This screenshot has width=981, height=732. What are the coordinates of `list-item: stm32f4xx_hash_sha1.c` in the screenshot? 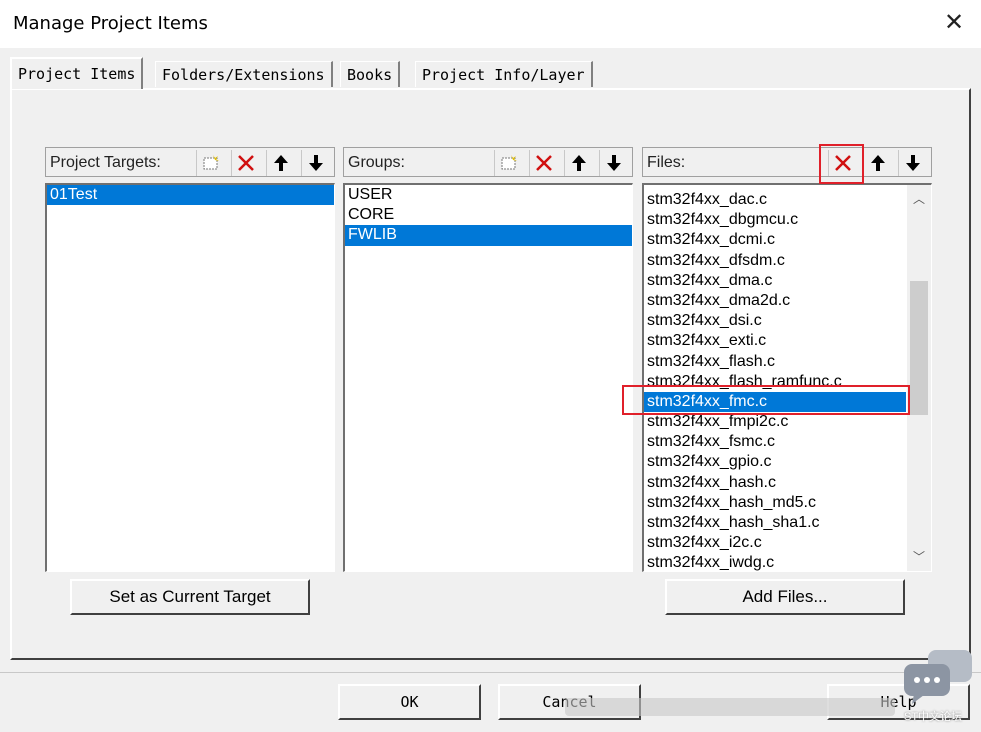 It's located at (775, 523).